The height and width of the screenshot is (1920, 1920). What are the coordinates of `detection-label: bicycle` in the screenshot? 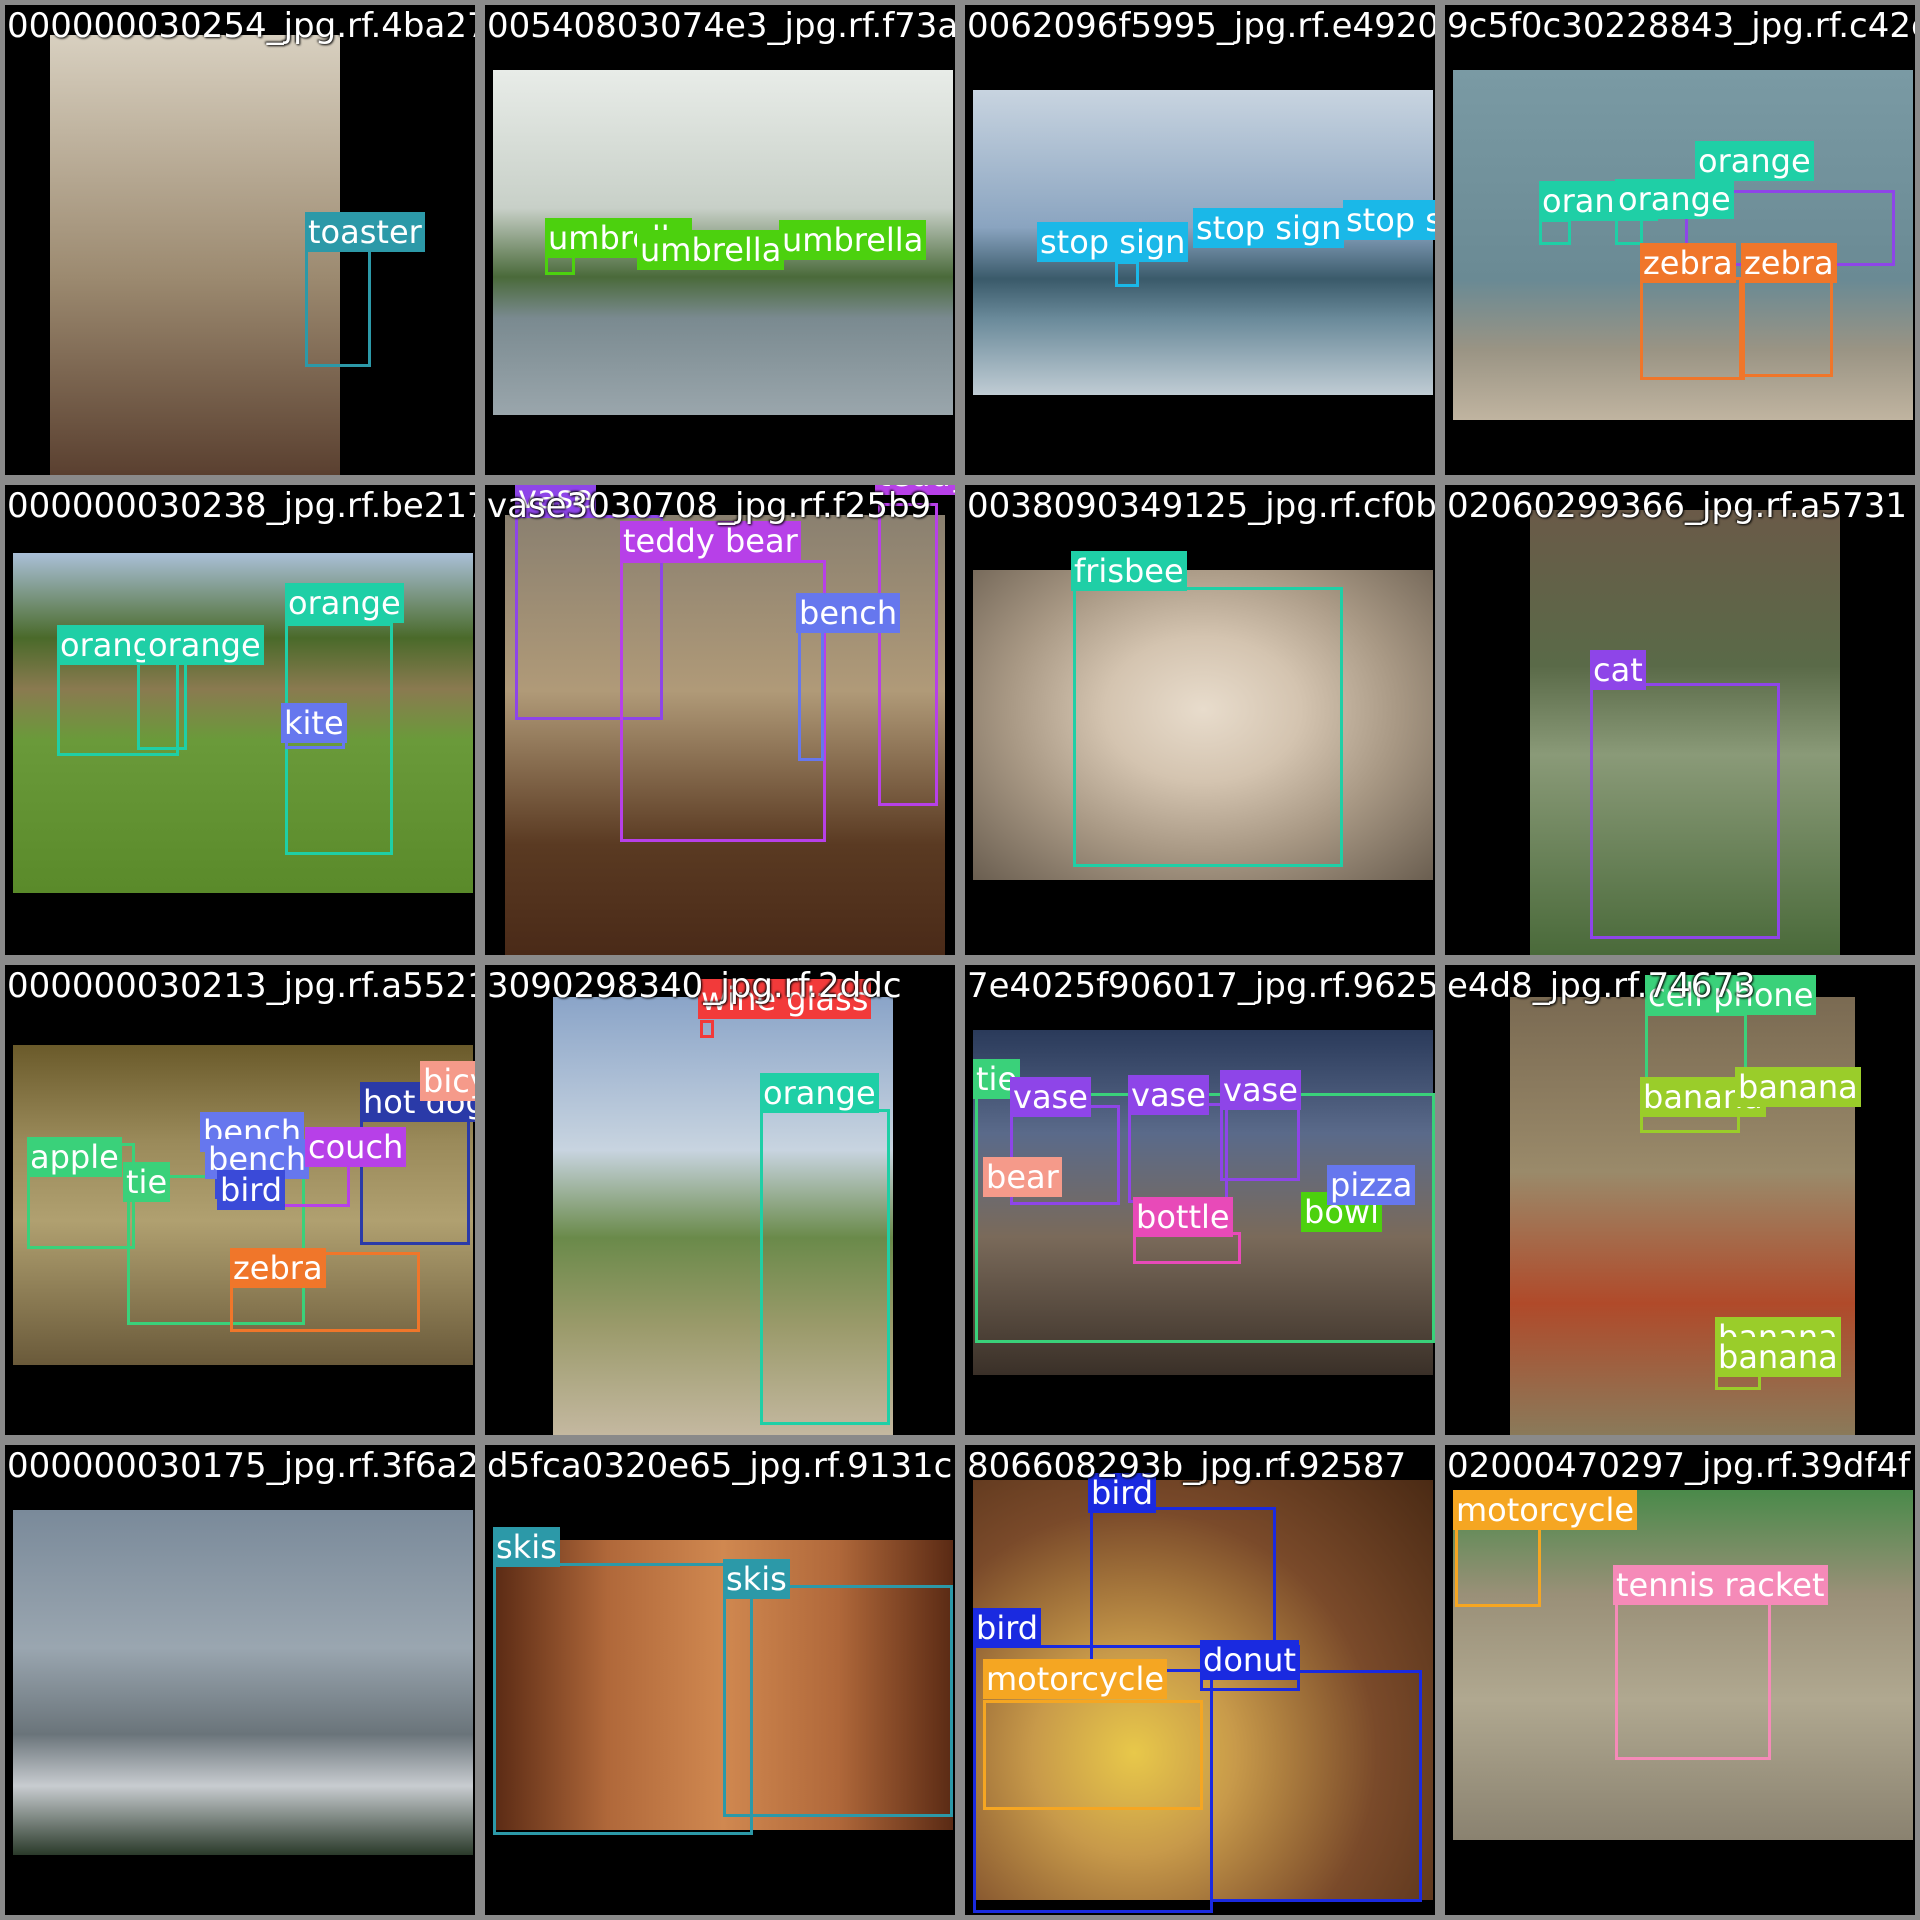 It's located at (447, 1081).